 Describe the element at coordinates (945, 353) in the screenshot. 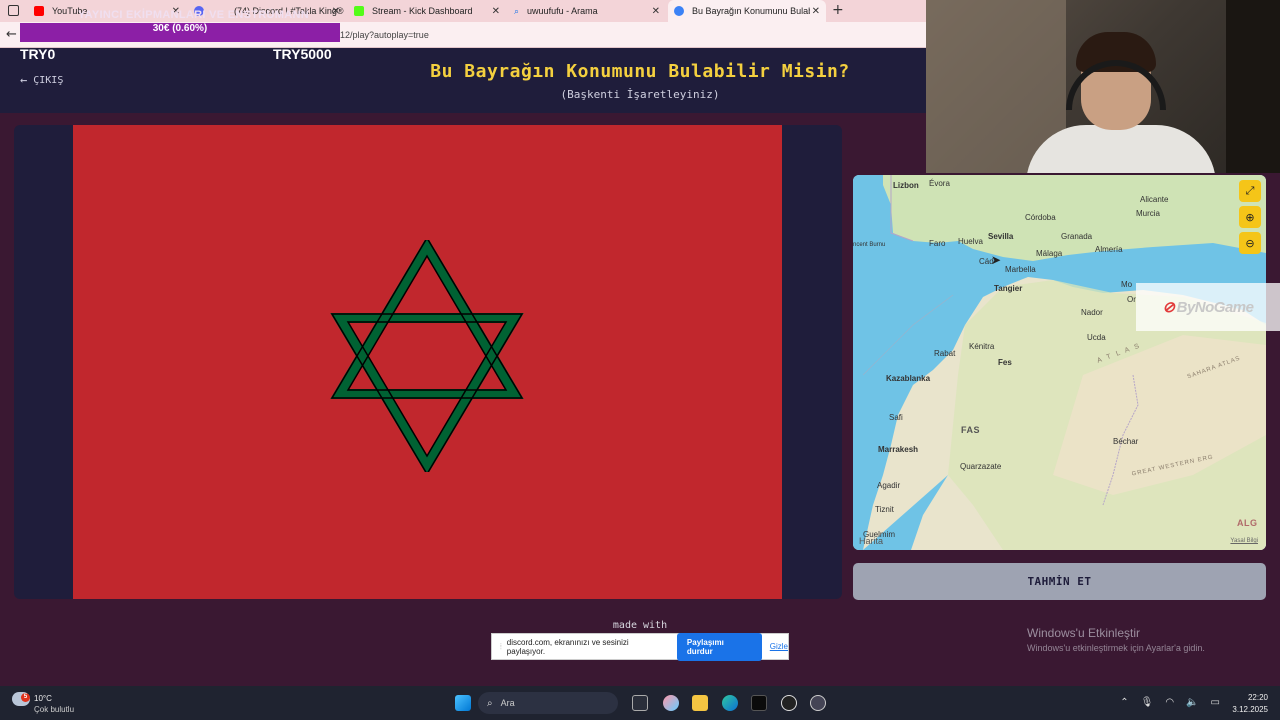

I see `map-label-rabat: Rabat` at that location.